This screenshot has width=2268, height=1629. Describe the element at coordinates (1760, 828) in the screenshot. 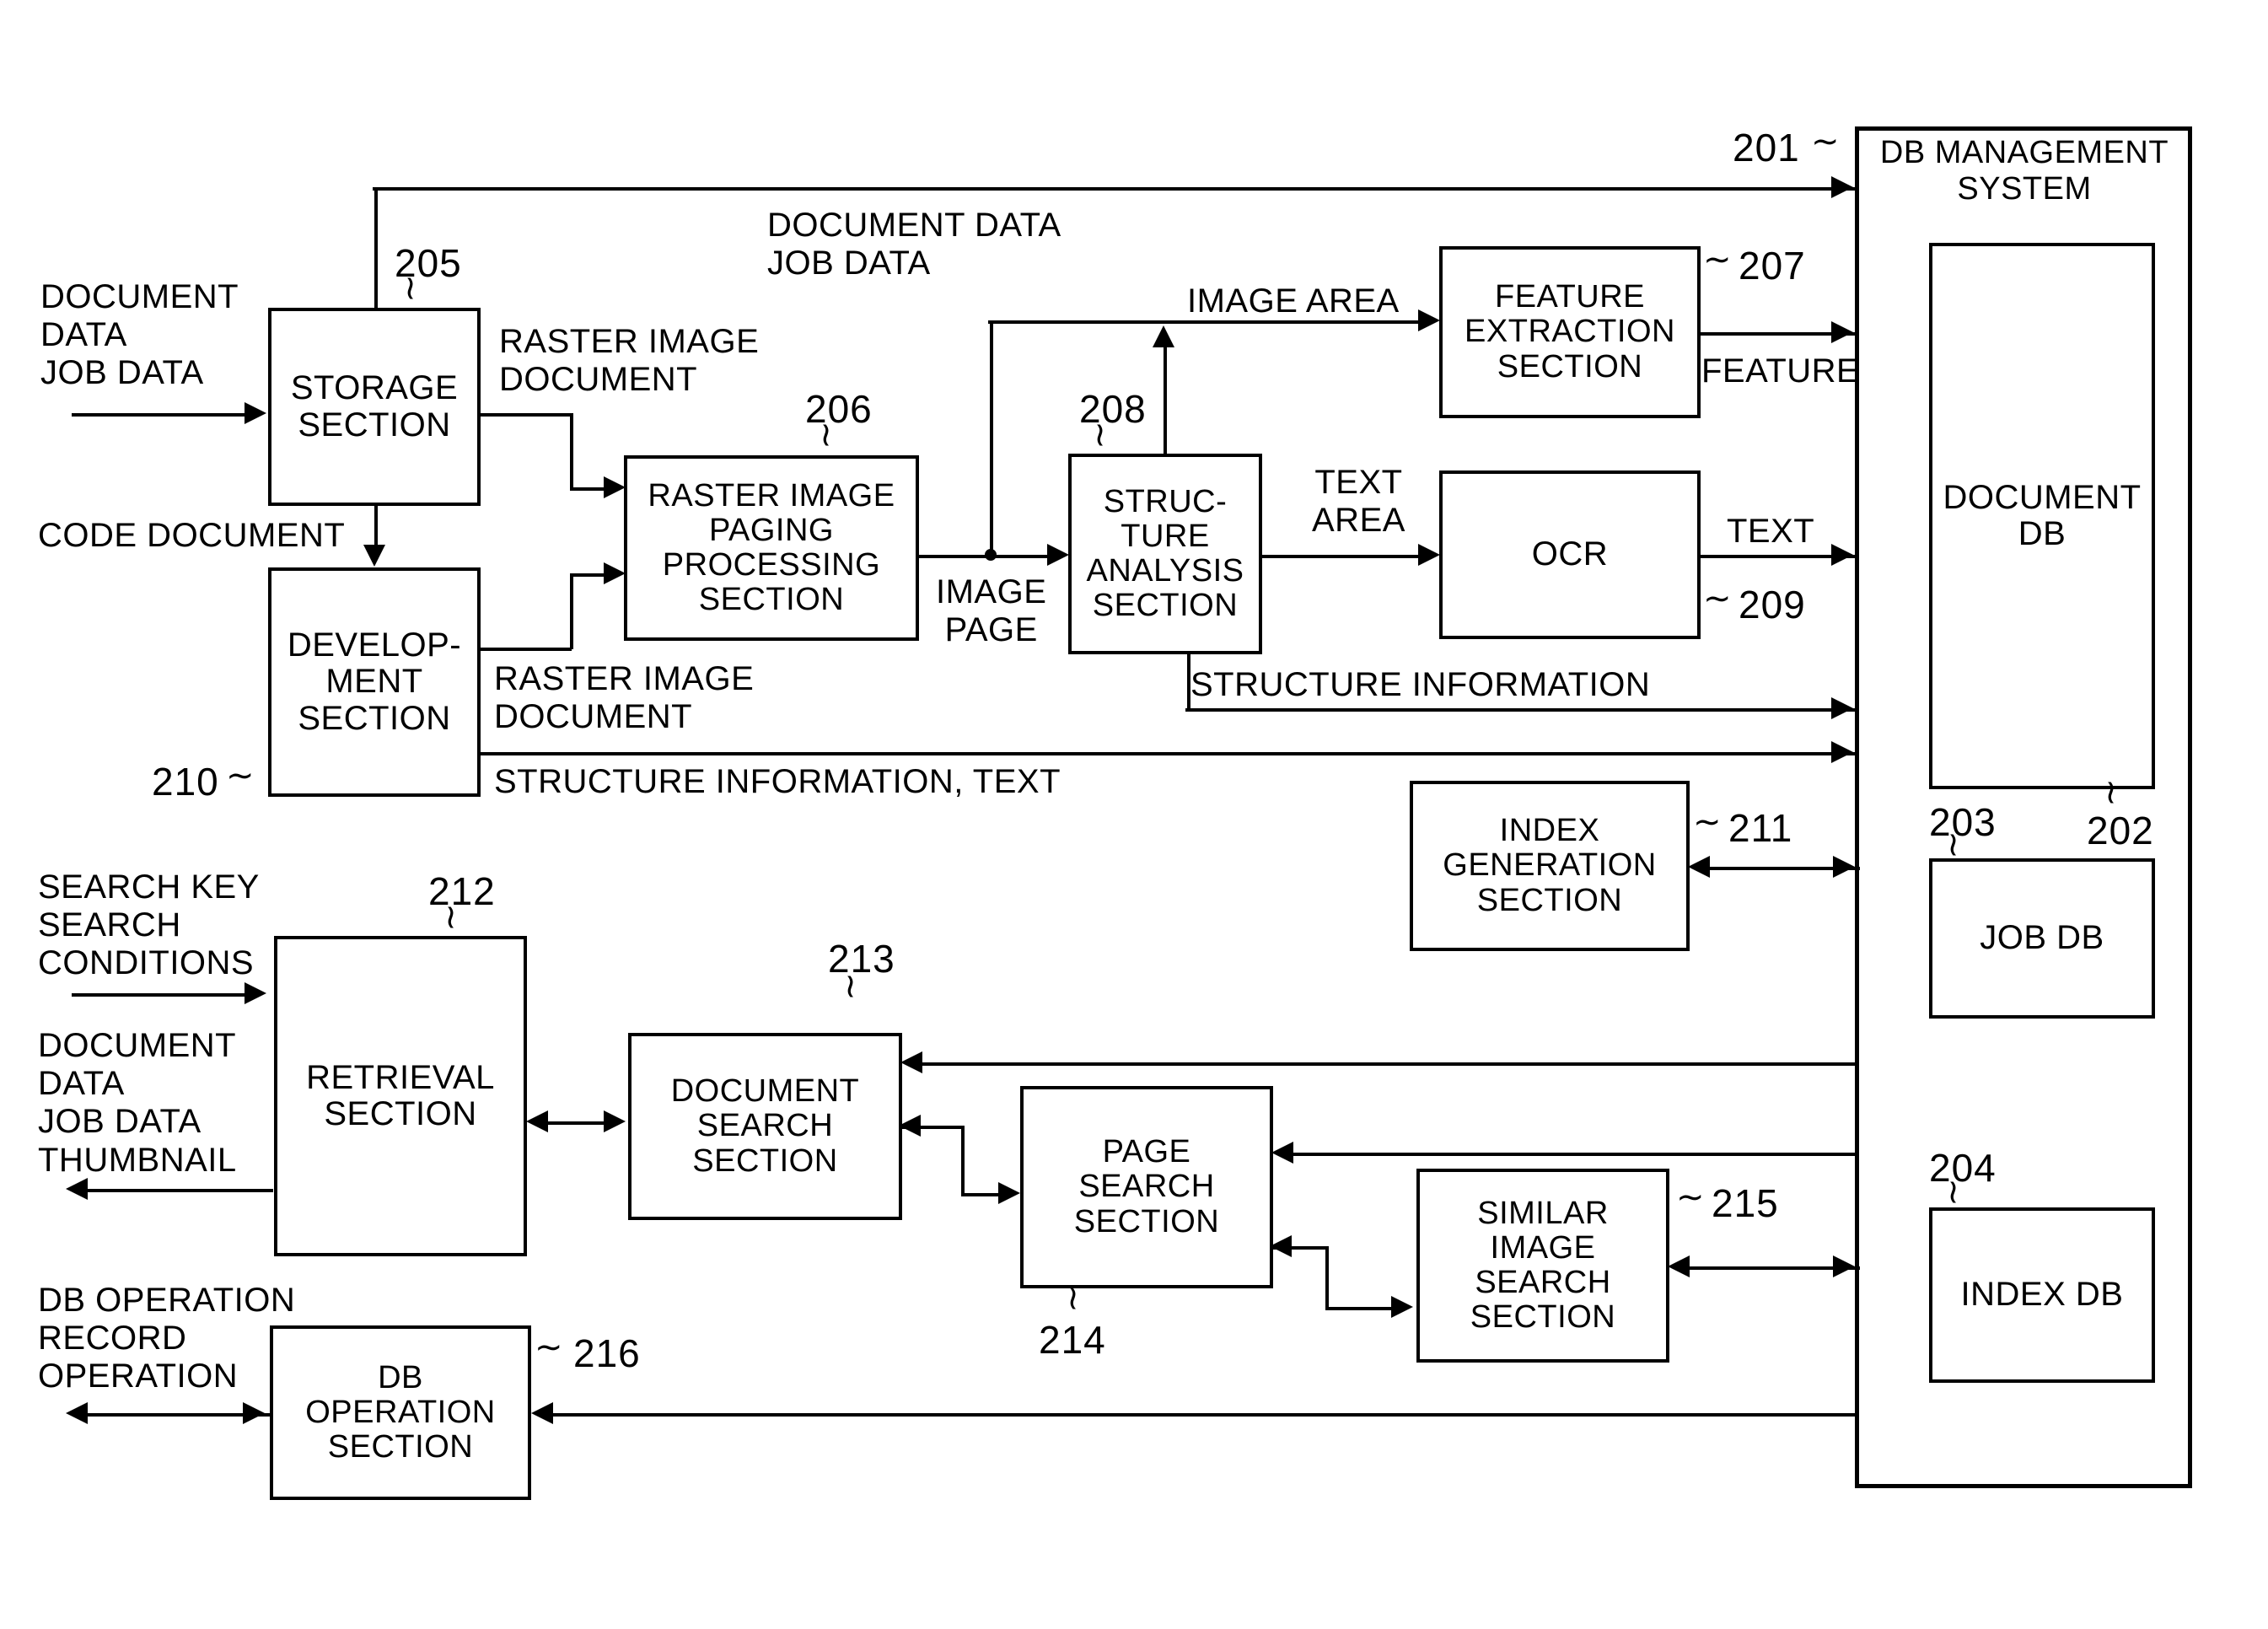

I see `ref-211: 211` at that location.